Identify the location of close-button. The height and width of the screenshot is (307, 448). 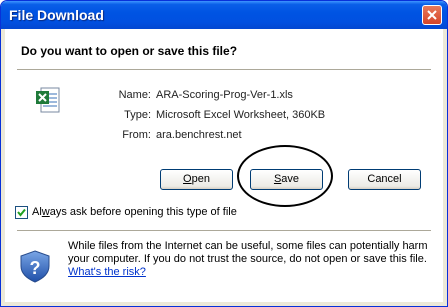
(432, 15).